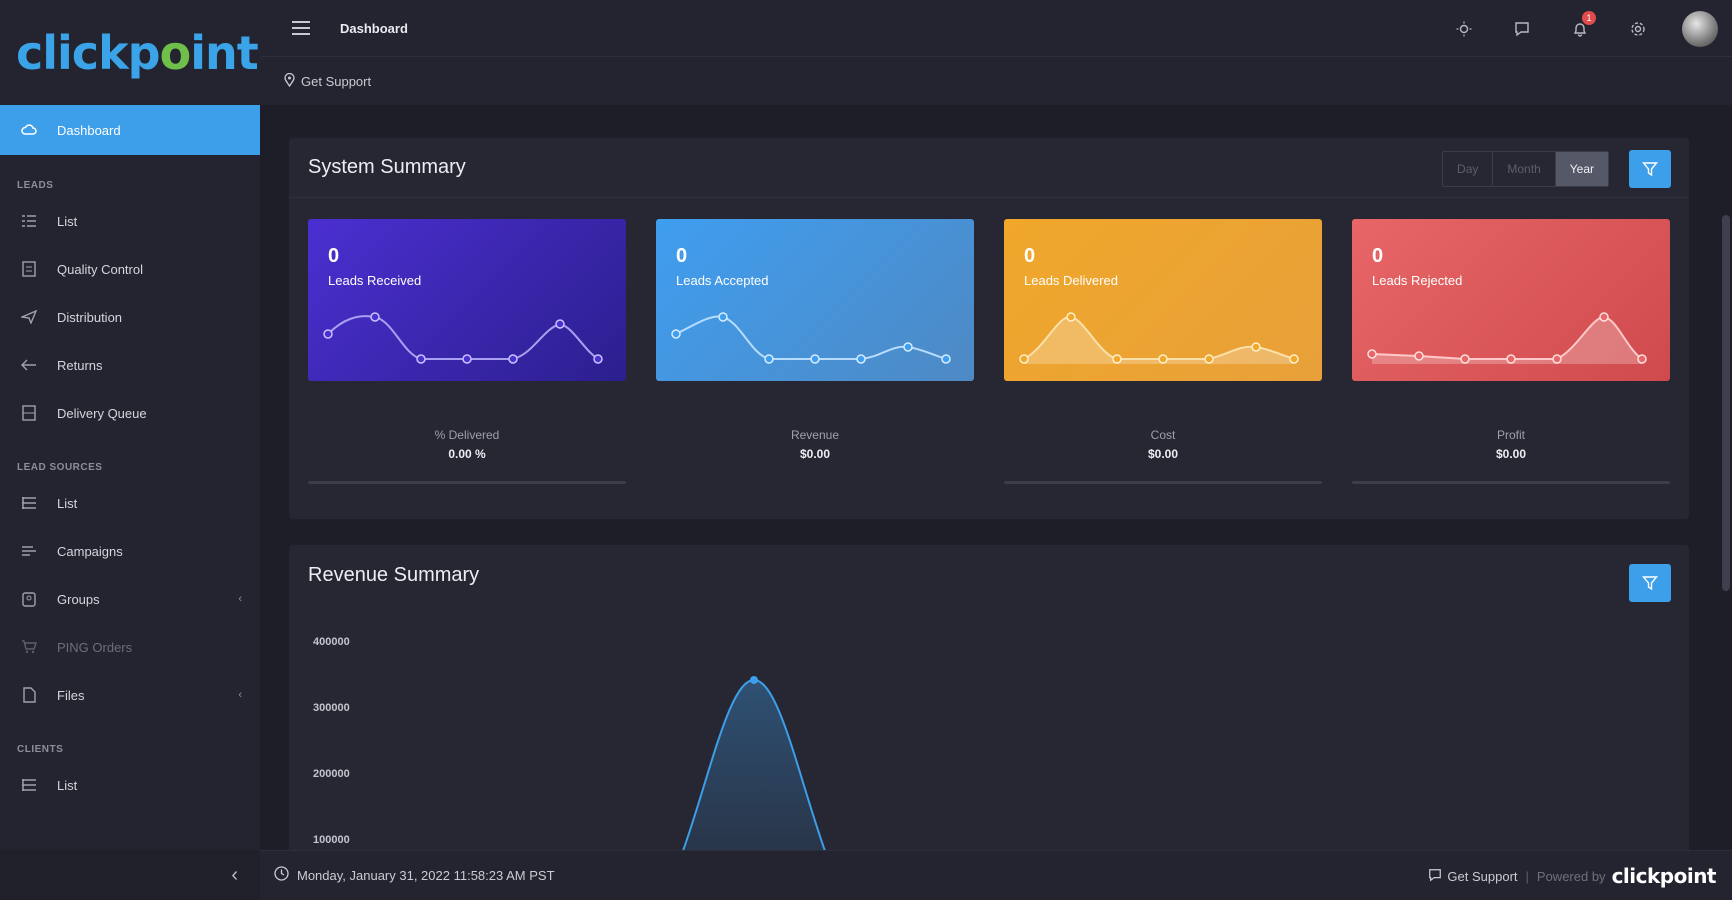 The image size is (1732, 900). What do you see at coordinates (815, 300) in the screenshot?
I see `tile-leads-accepted: 0 Leads Accepted` at bounding box center [815, 300].